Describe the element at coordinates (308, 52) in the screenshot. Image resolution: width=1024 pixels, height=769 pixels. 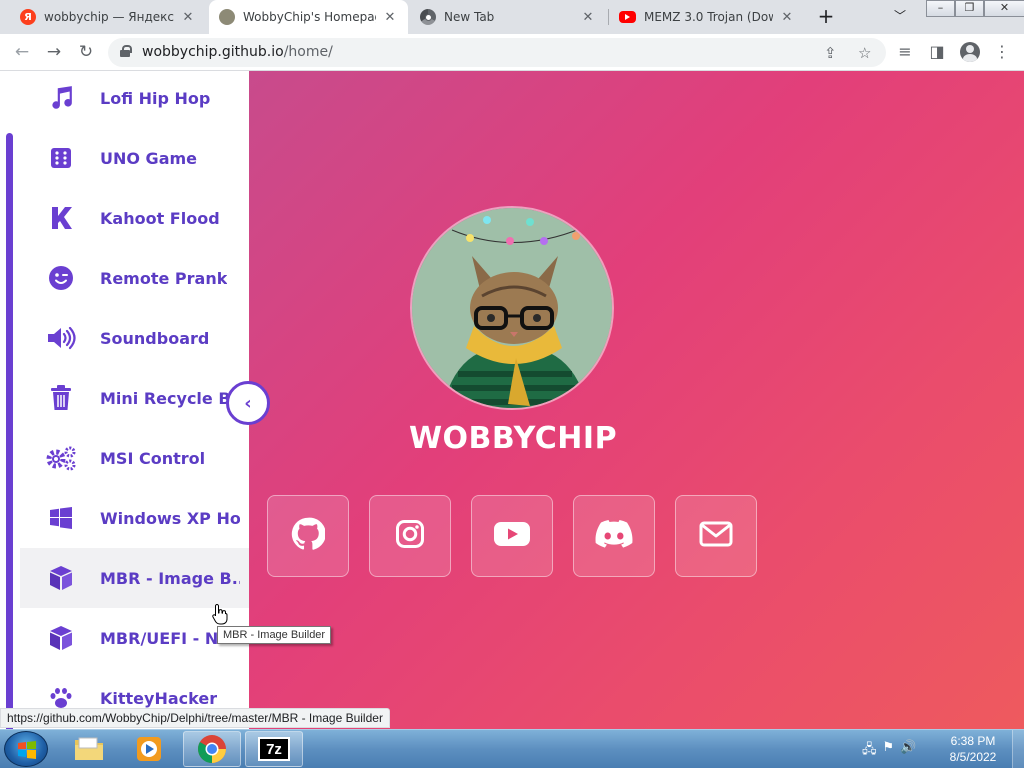
I see `url-path: /home/` at that location.